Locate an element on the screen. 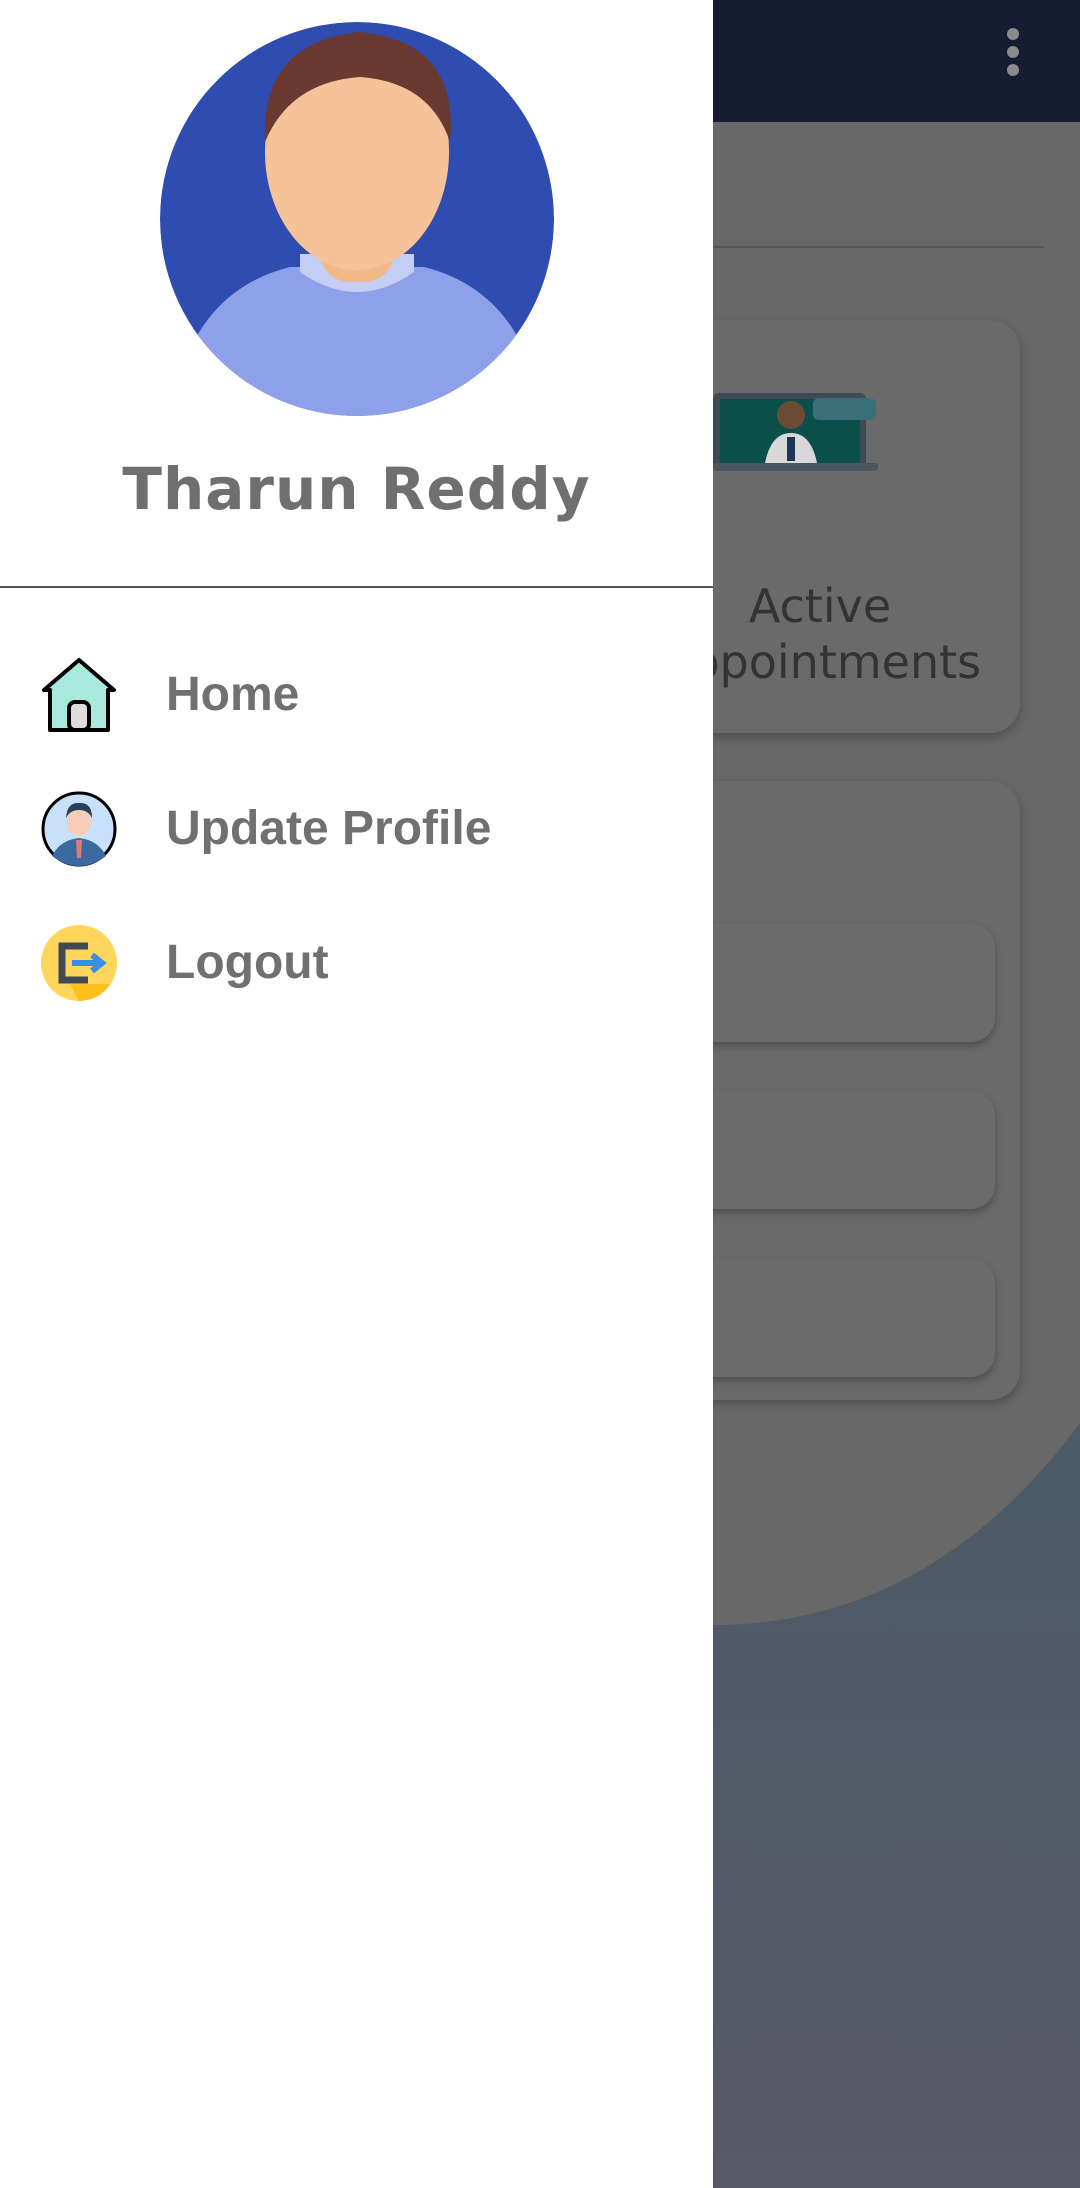 This screenshot has height=2188, width=1080. doctor-illustration is located at coordinates (795, 432).